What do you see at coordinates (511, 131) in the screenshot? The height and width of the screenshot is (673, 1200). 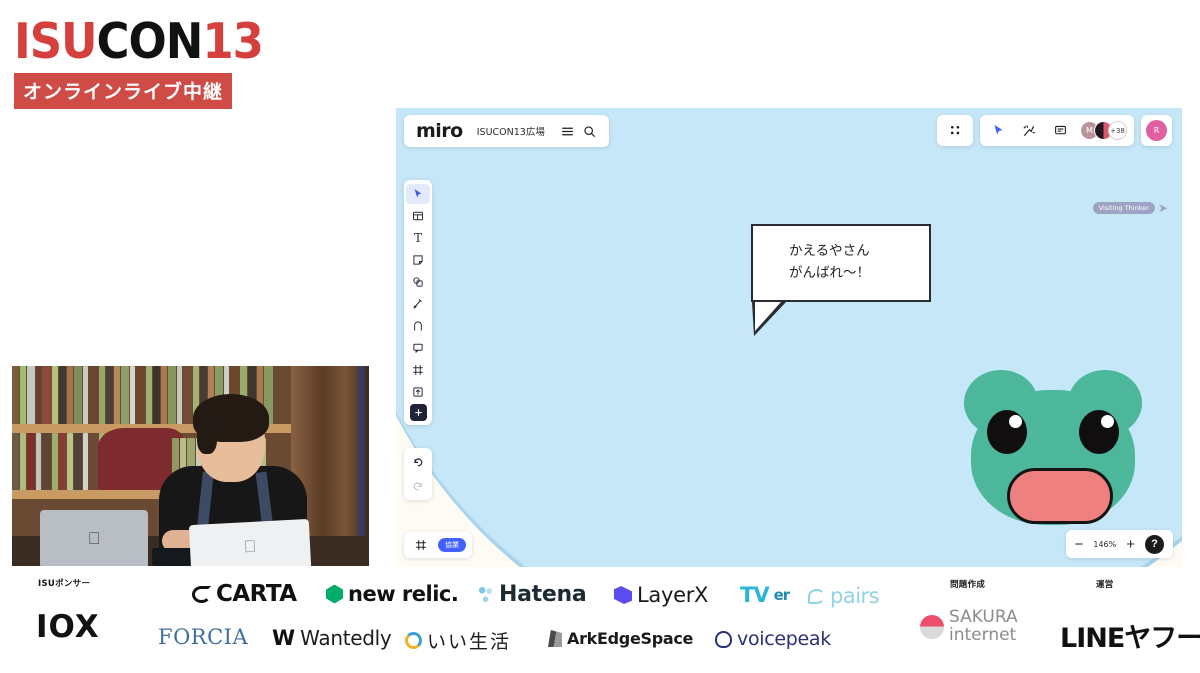 I see `board-name-label: ISUCON13広場` at bounding box center [511, 131].